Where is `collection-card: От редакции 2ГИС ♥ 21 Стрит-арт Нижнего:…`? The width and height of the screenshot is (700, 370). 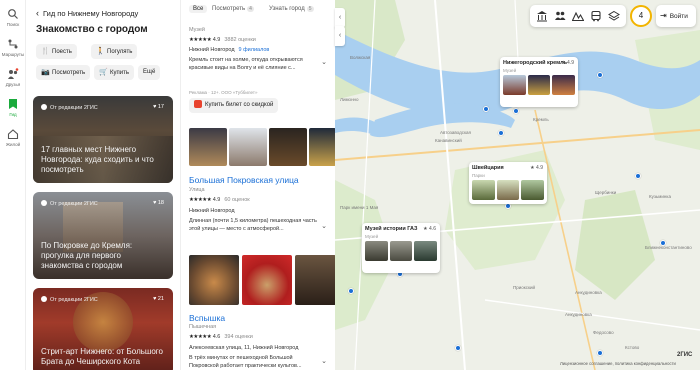 collection-card: От редакции 2ГИС ♥ 21 Стрит-арт Нижнего:… is located at coordinates (103, 329).